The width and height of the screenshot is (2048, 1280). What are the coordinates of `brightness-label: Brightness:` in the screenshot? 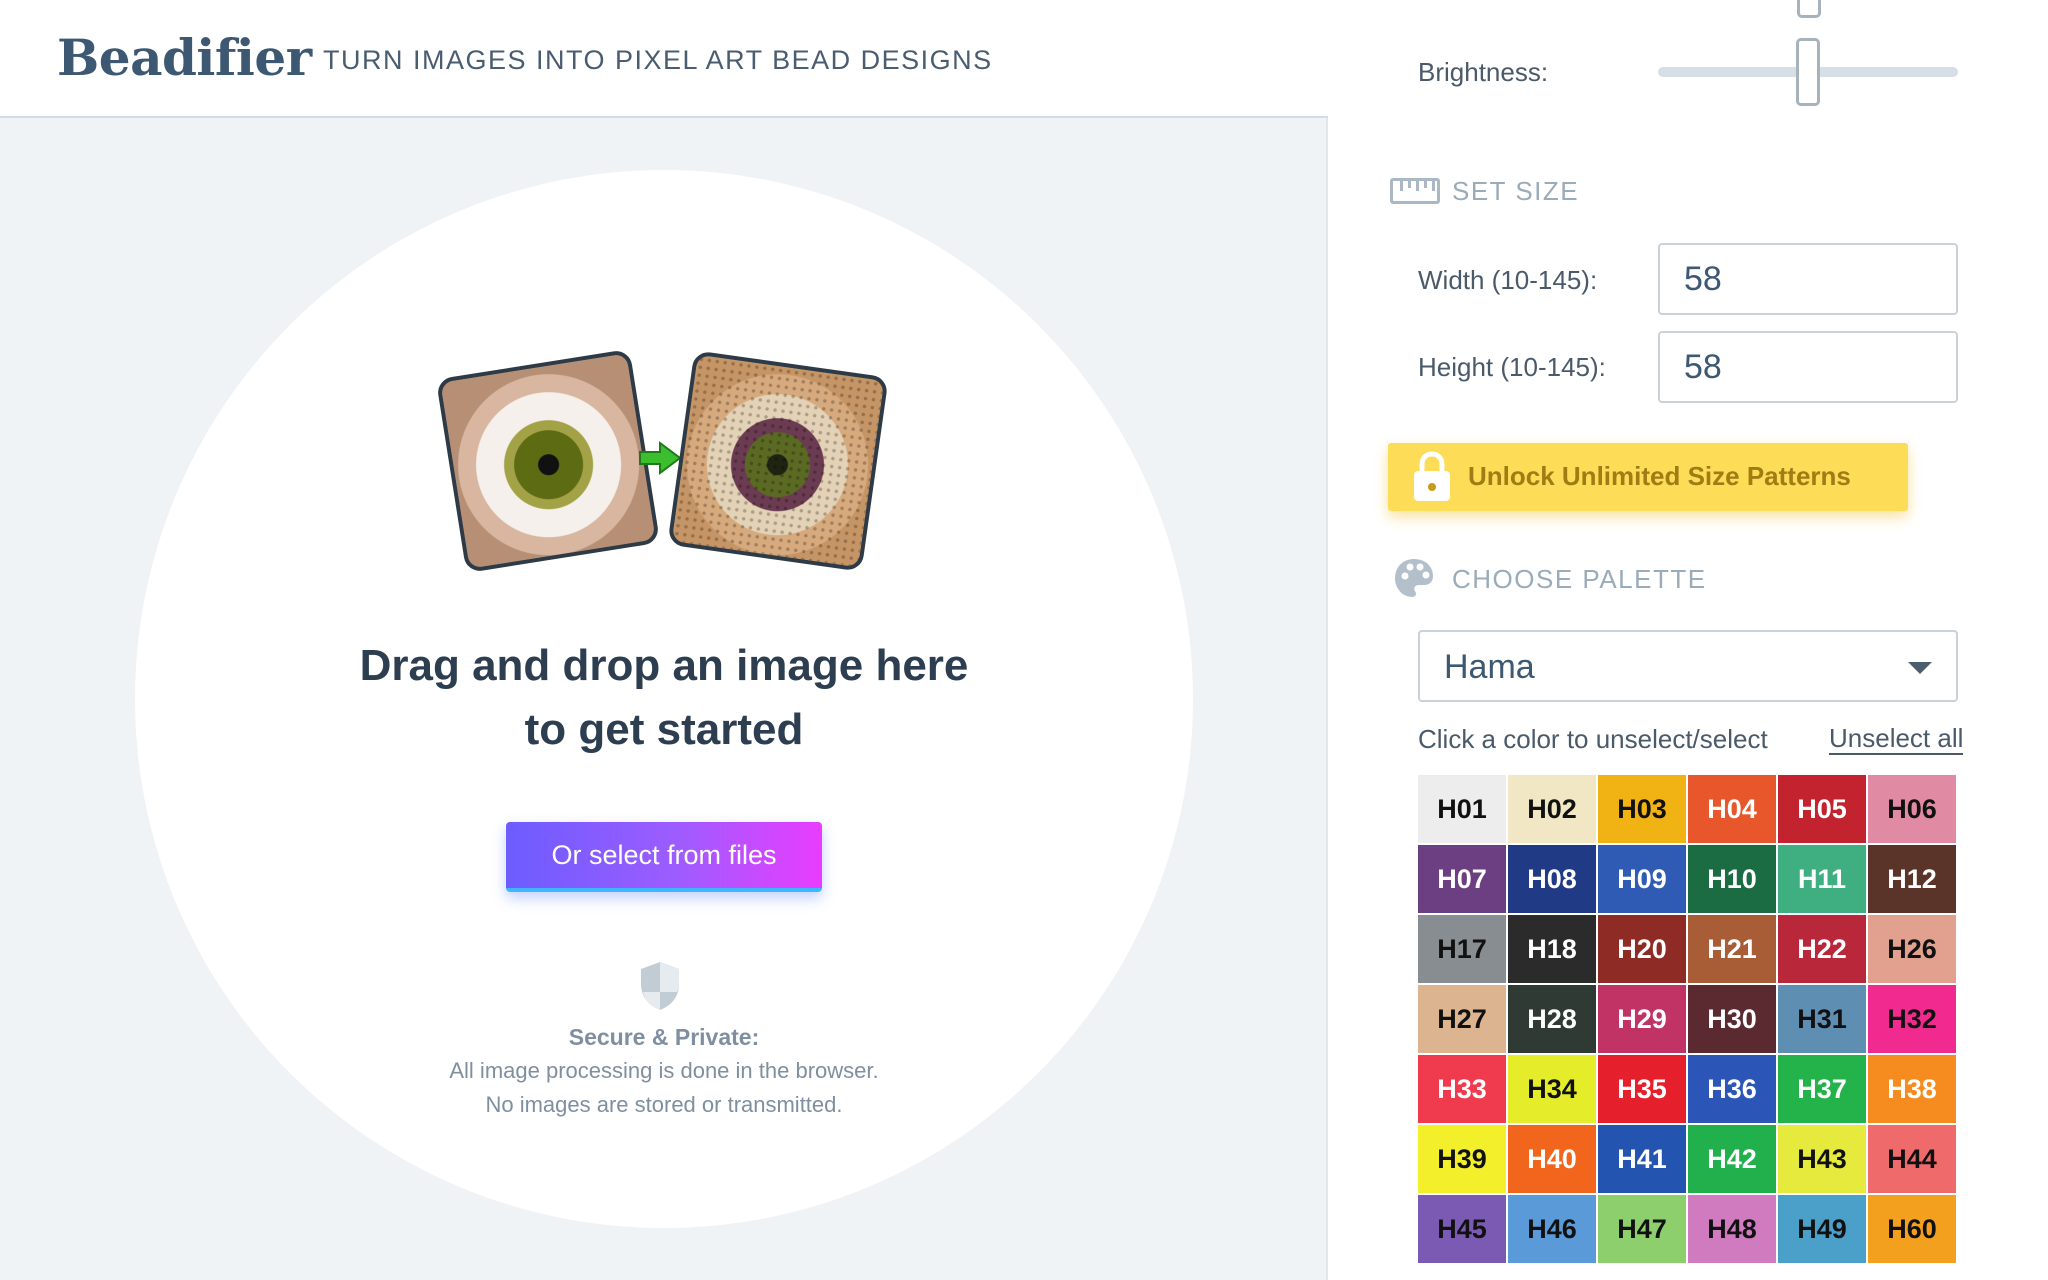 It's located at (1483, 72).